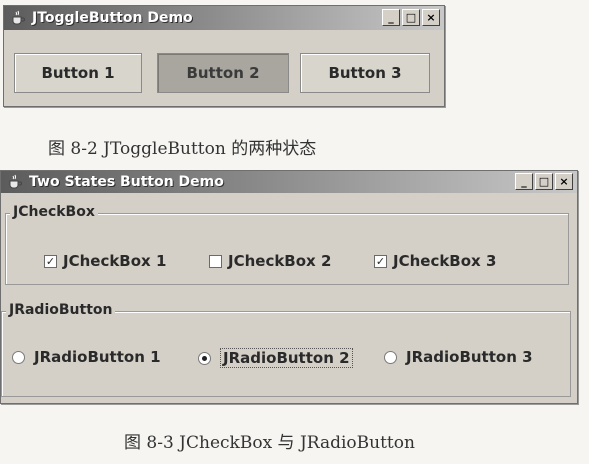 This screenshot has width=589, height=464. I want to click on toggle-button-2: Button 2, so click(223, 73).